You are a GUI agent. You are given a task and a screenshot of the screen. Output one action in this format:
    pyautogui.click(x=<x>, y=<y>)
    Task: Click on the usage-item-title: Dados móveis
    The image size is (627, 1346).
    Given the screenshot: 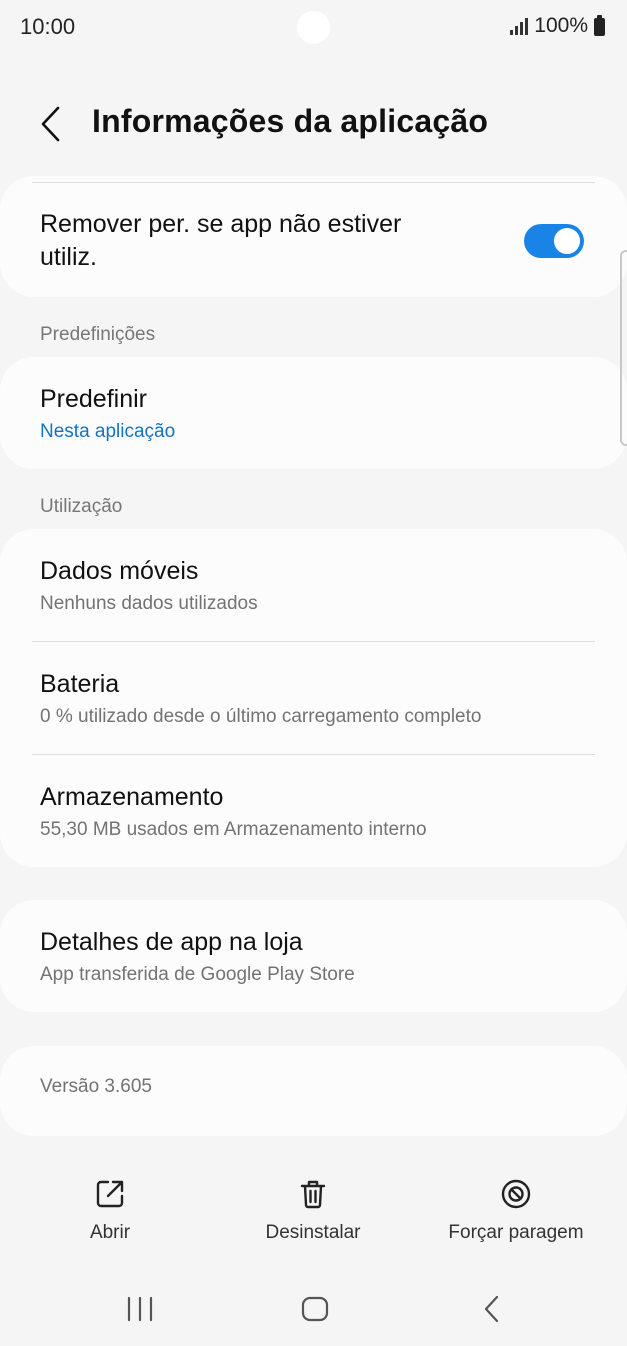 What is the action you would take?
    pyautogui.click(x=119, y=571)
    